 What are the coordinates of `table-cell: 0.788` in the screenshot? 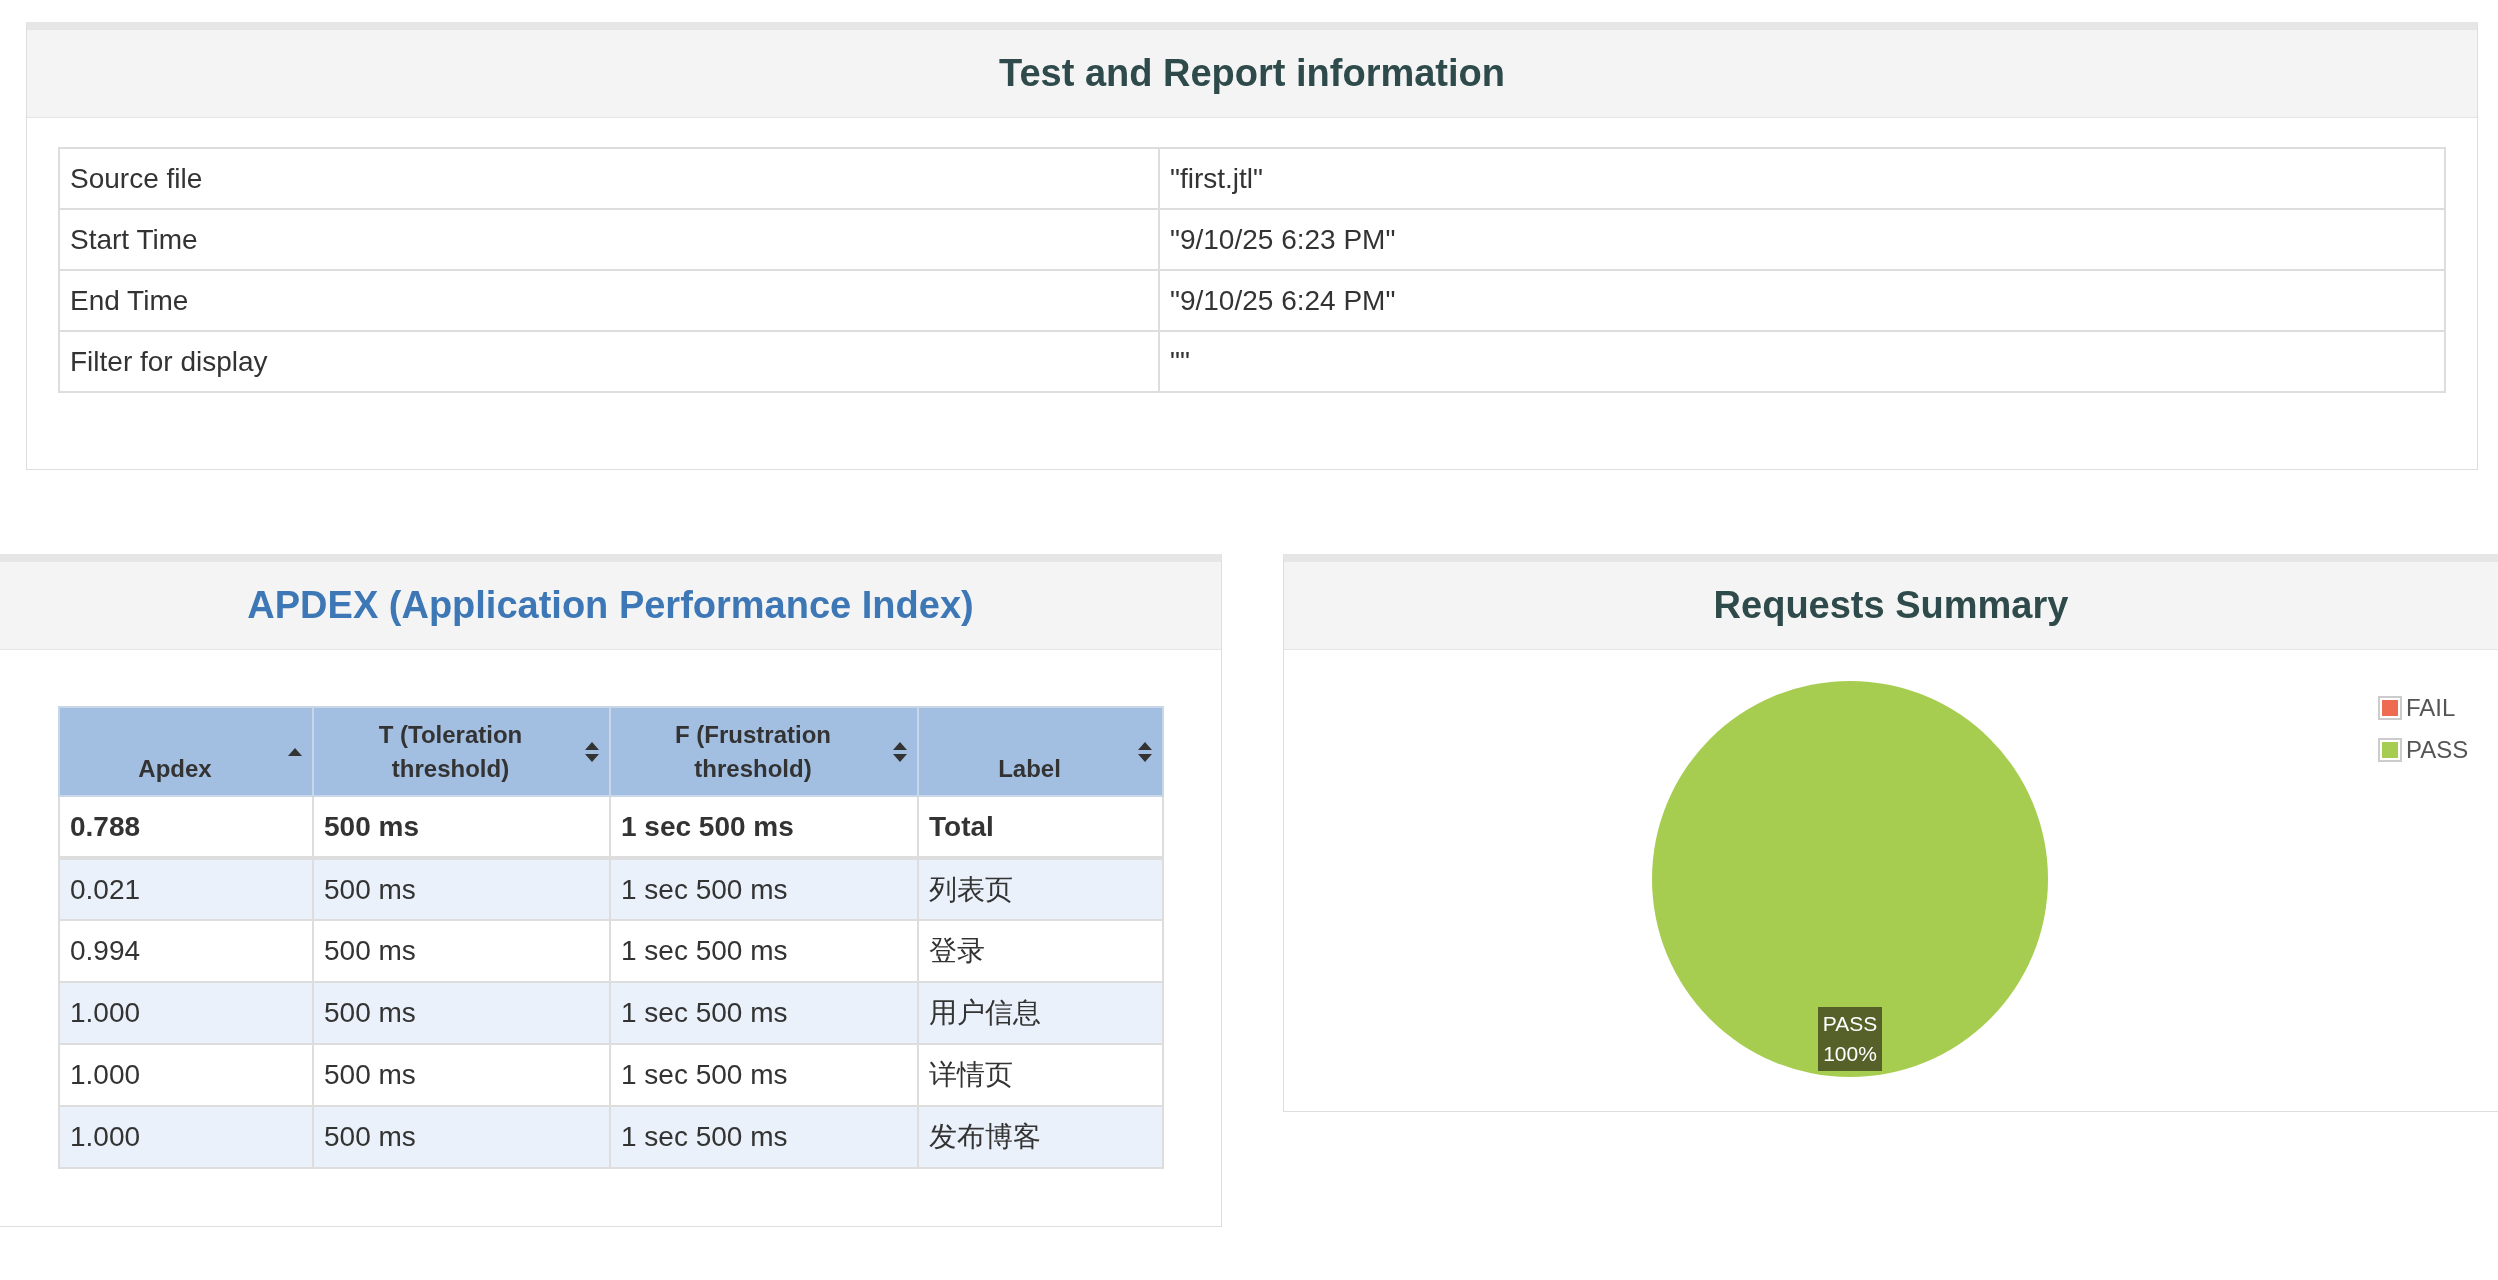 It's located at (186, 827).